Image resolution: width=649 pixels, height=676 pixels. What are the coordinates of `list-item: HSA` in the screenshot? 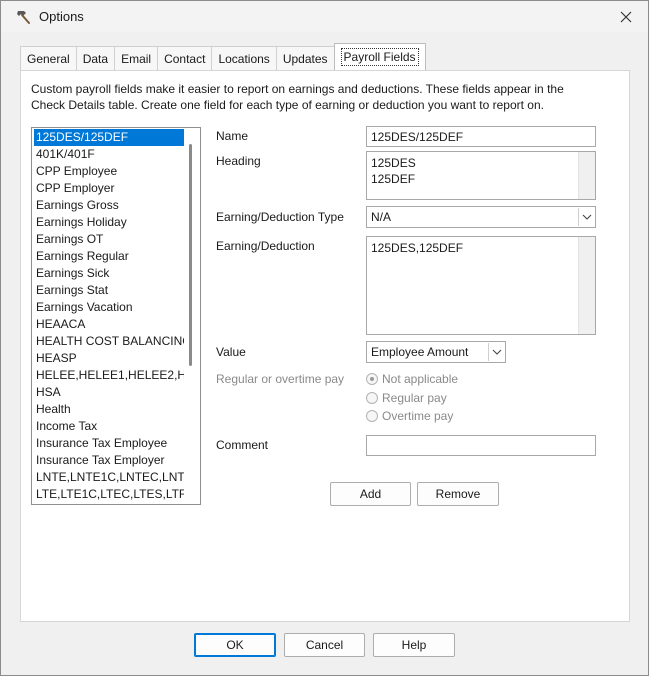 It's located at (109, 392).